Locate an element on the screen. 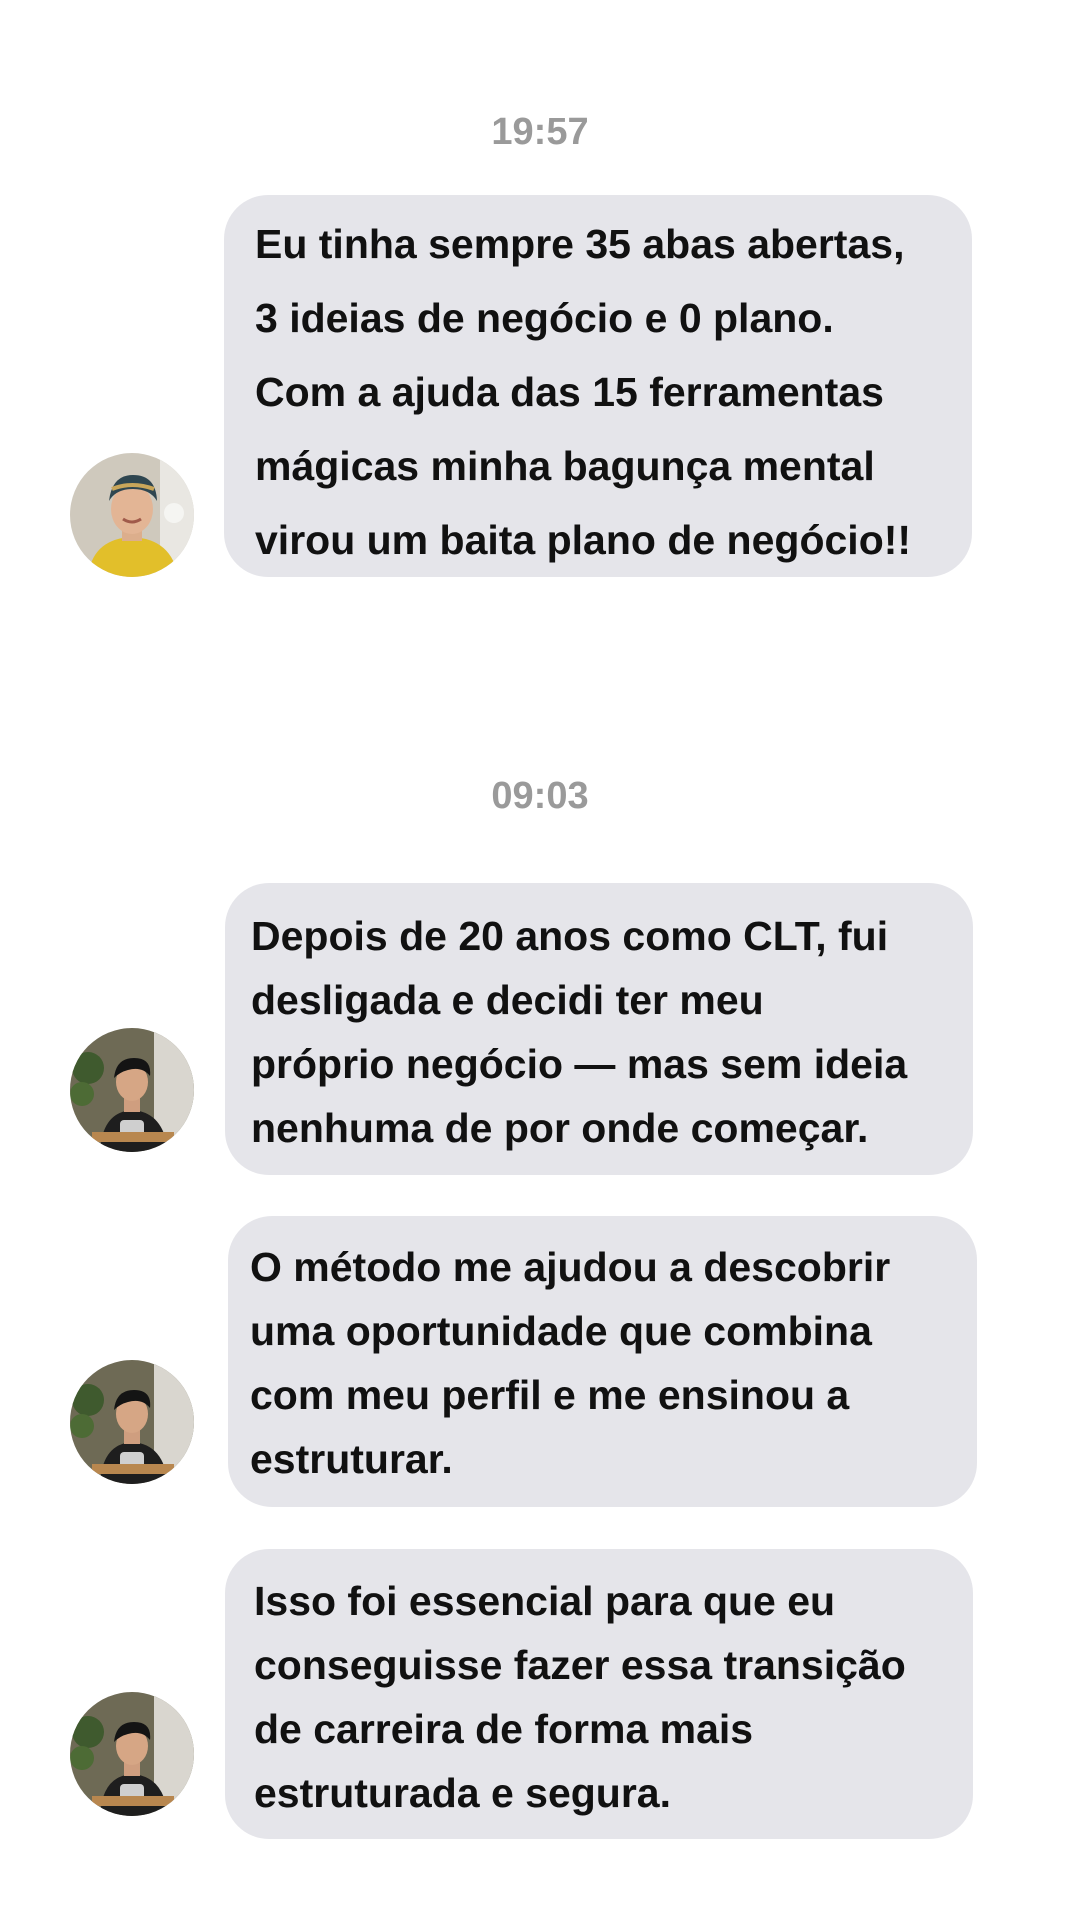 Image resolution: width=1080 pixels, height=1920 pixels. woman-headscarf-avatar-image is located at coordinates (132, 515).